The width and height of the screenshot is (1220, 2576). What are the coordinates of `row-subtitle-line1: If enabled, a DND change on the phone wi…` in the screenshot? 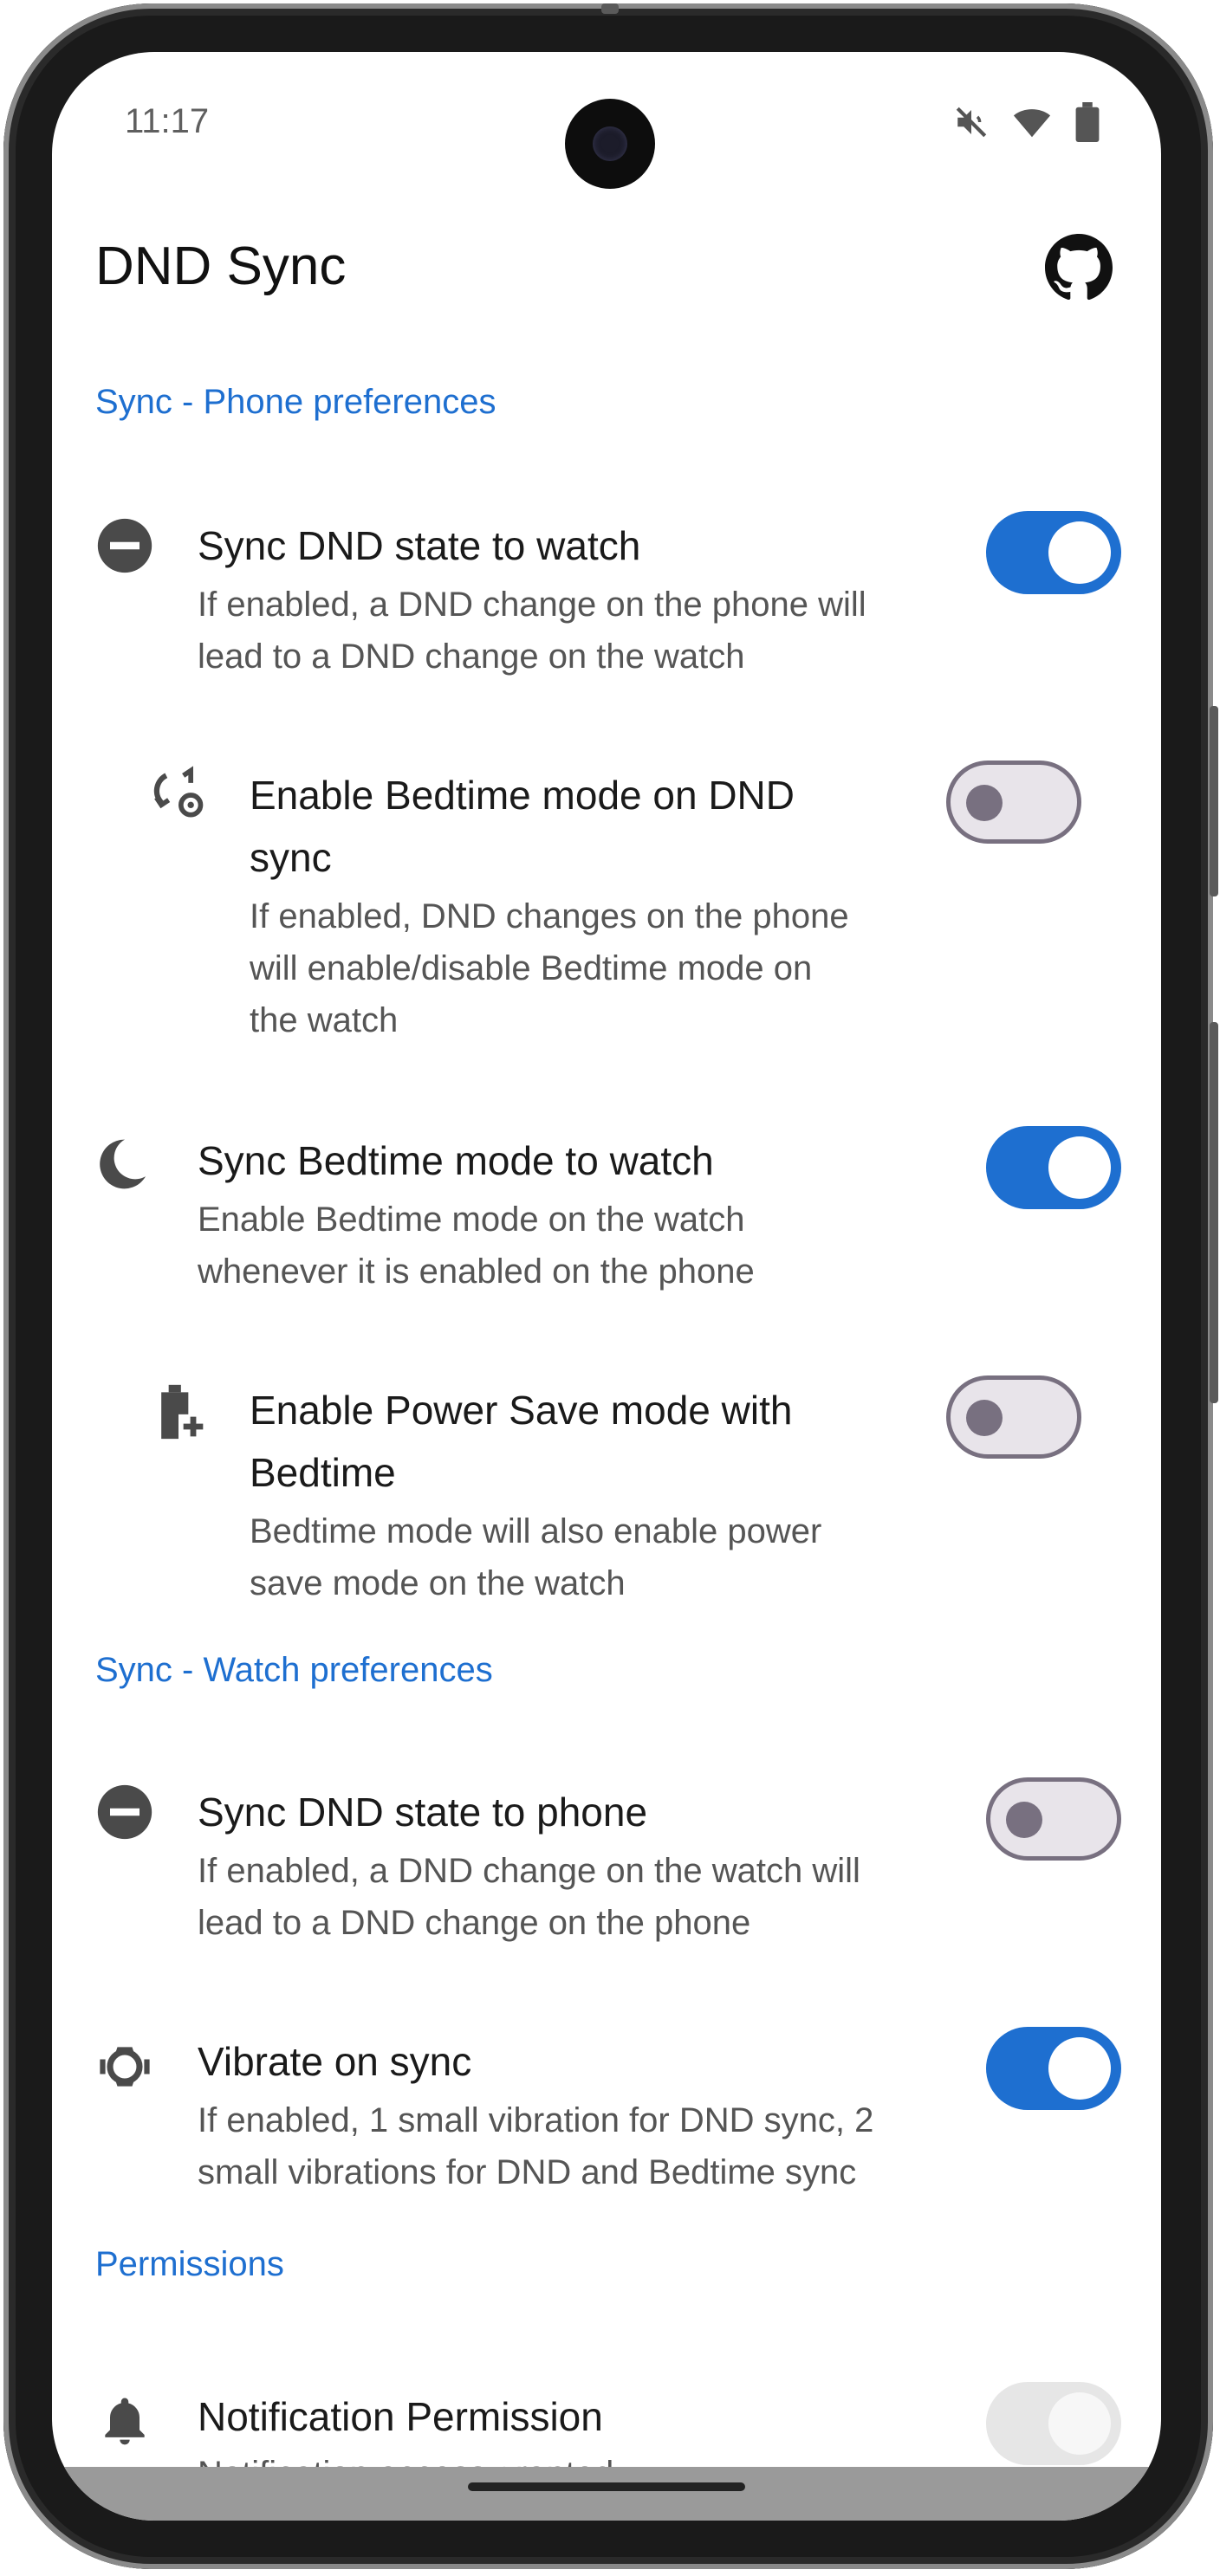 It's located at (532, 605).